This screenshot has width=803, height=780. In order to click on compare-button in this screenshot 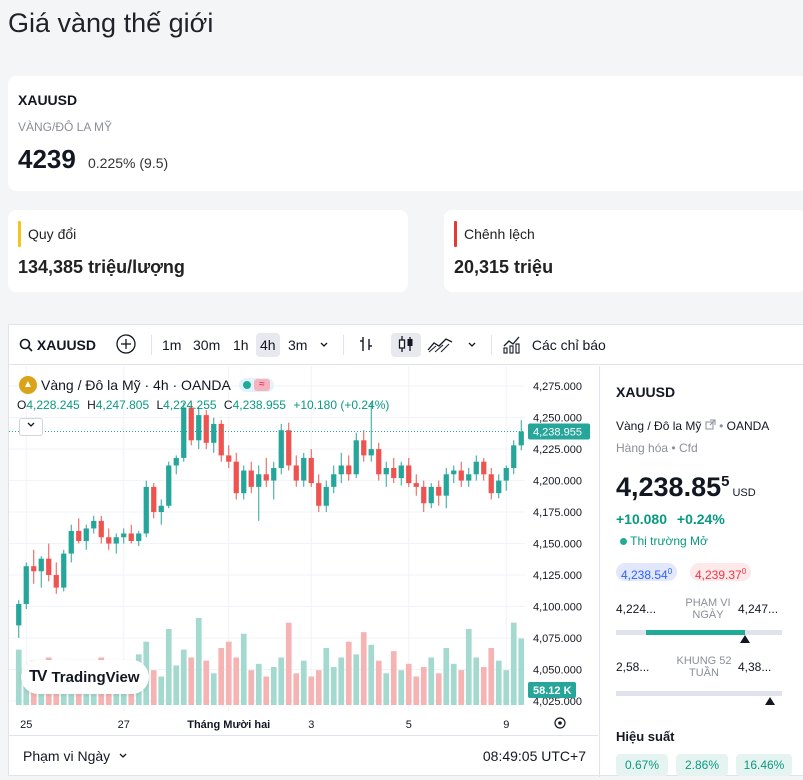, I will do `click(126, 345)`.